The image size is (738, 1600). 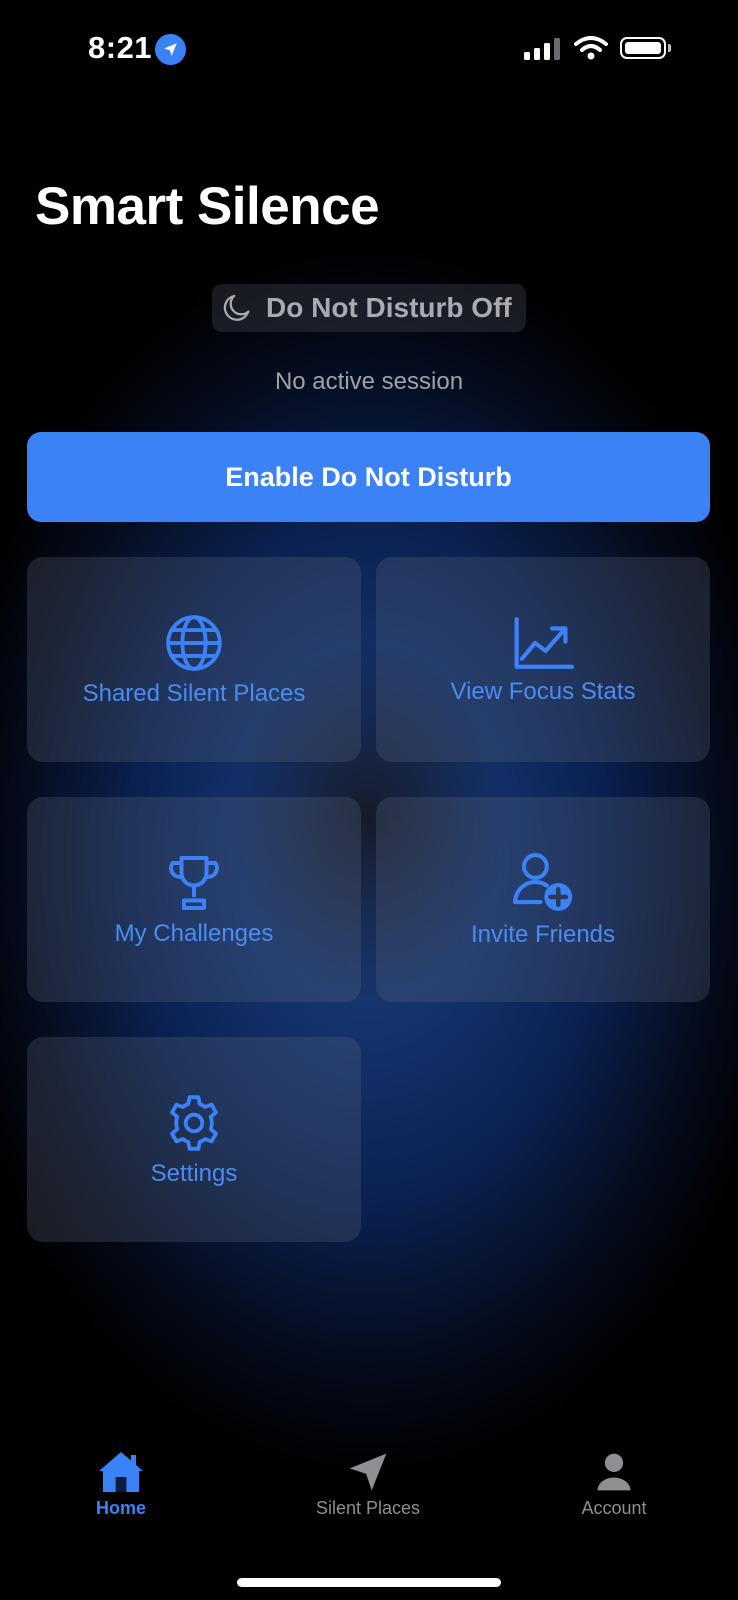 I want to click on tab-account: Account, so click(x=614, y=1484).